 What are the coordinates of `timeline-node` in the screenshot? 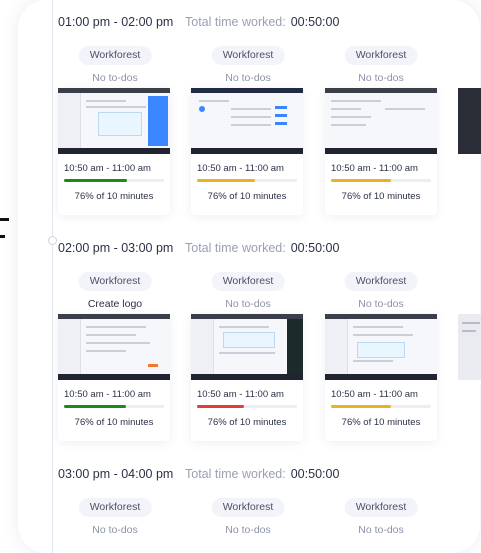 It's located at (52, 240).